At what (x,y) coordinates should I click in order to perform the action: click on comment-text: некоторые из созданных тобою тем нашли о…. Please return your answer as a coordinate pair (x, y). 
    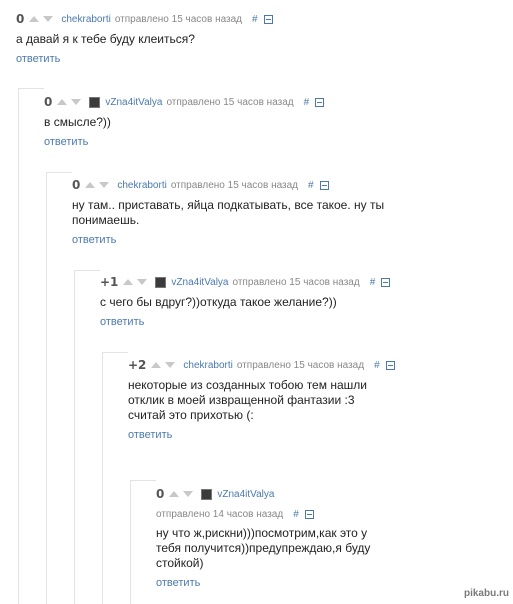
    Looking at the image, I should click on (247, 400).